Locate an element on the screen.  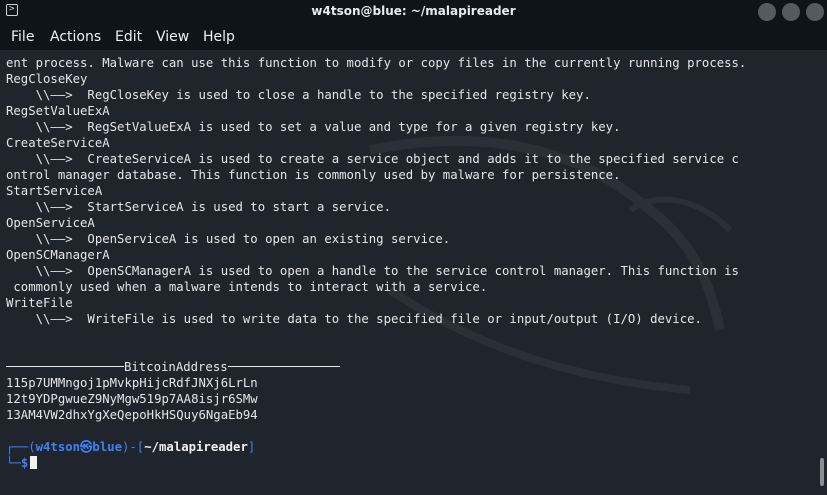
menu-view: View is located at coordinates (172, 37).